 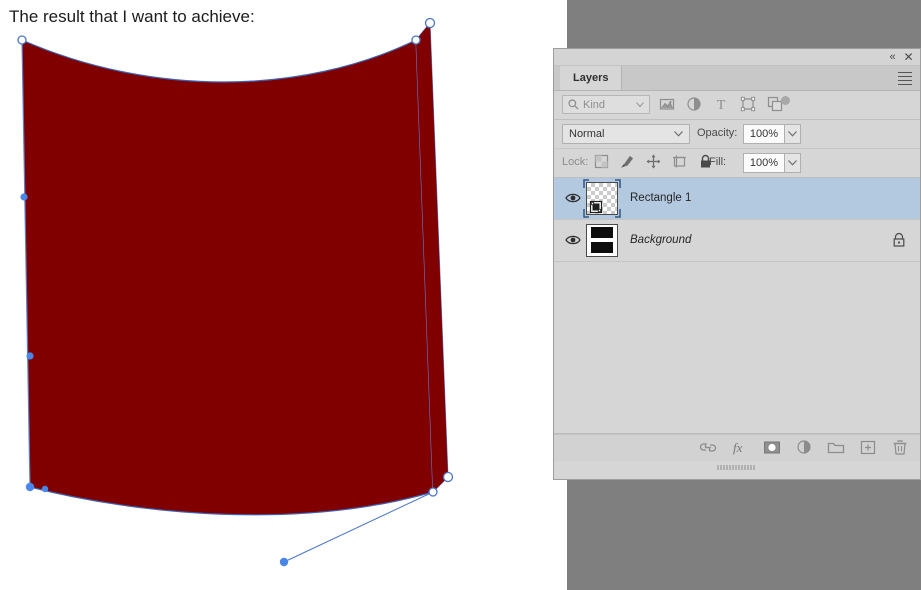 I want to click on fill-label: Fill:, so click(x=718, y=162).